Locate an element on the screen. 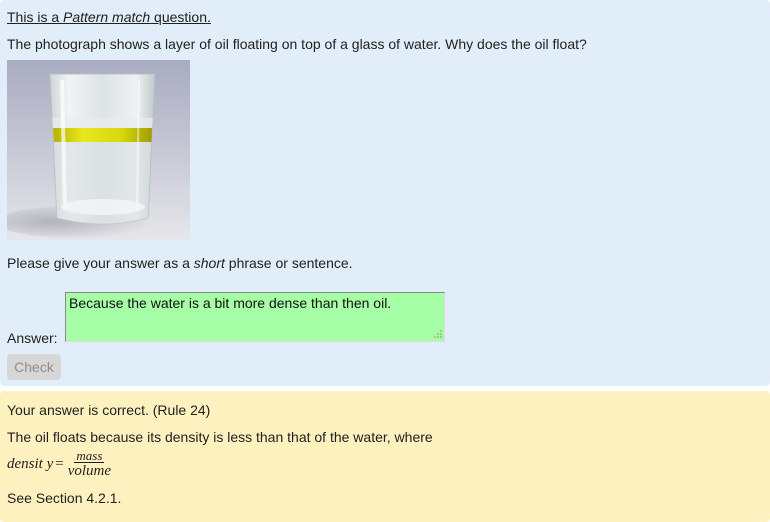  question-photo is located at coordinates (98, 150).